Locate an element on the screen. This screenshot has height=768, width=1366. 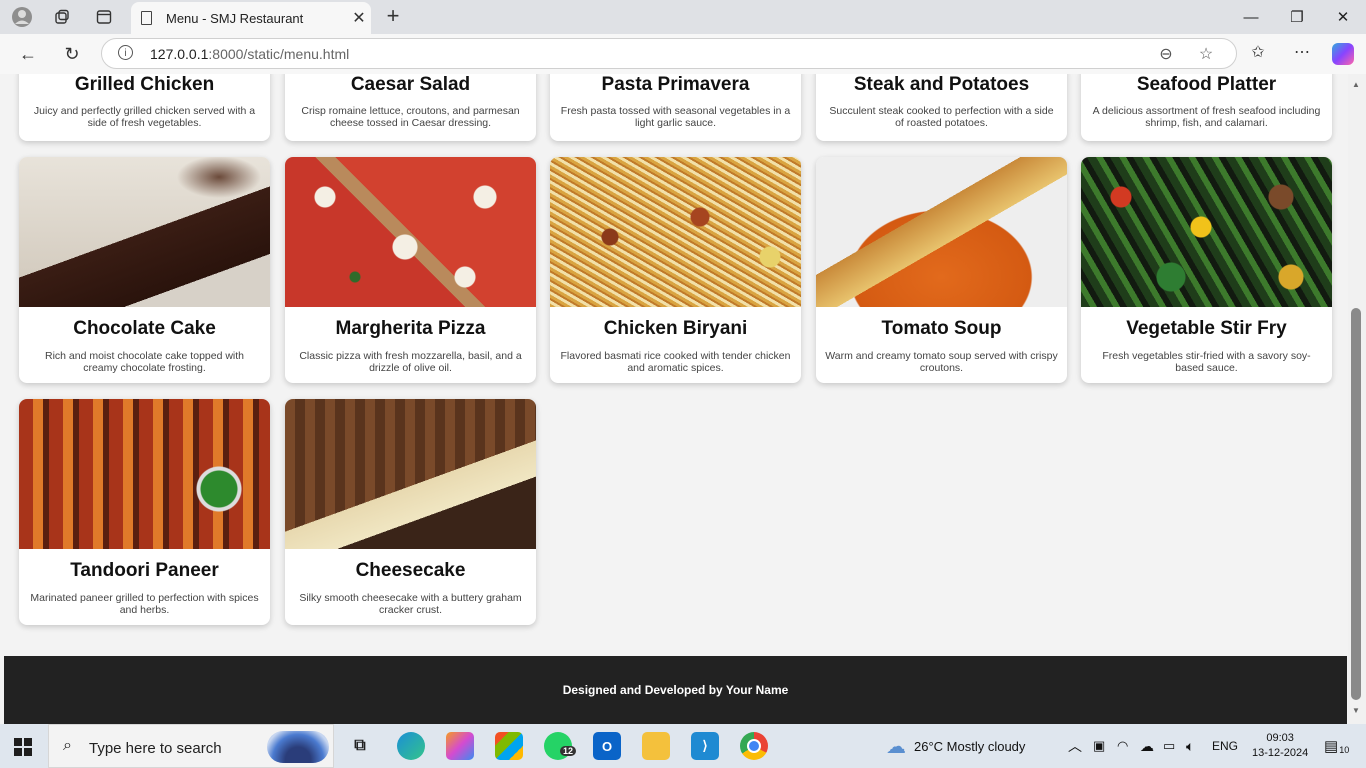
search-icon: ⌕ is located at coordinates (67, 745).